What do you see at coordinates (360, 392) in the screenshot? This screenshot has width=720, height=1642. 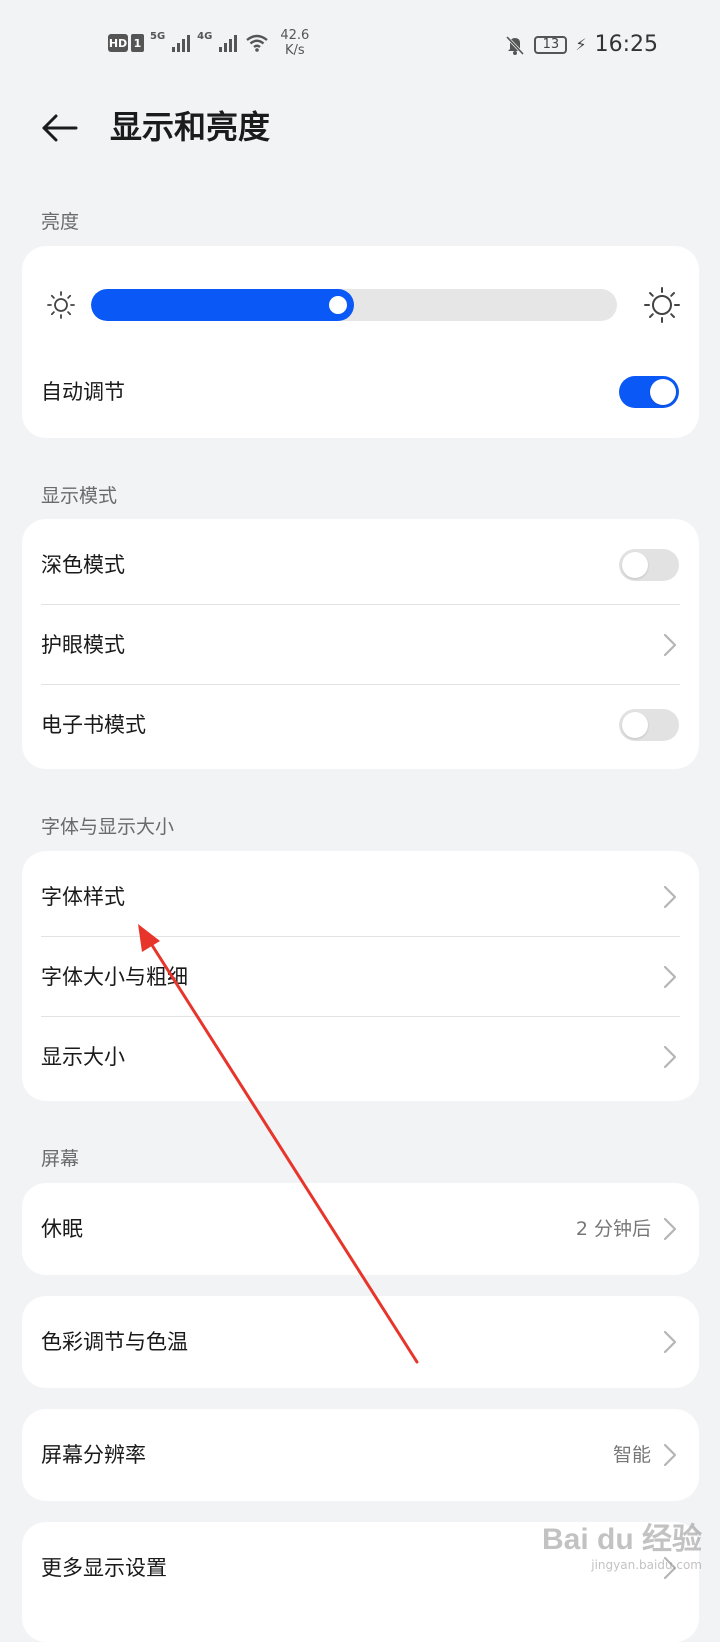 I see `auto-brightness-row: 自动调节` at bounding box center [360, 392].